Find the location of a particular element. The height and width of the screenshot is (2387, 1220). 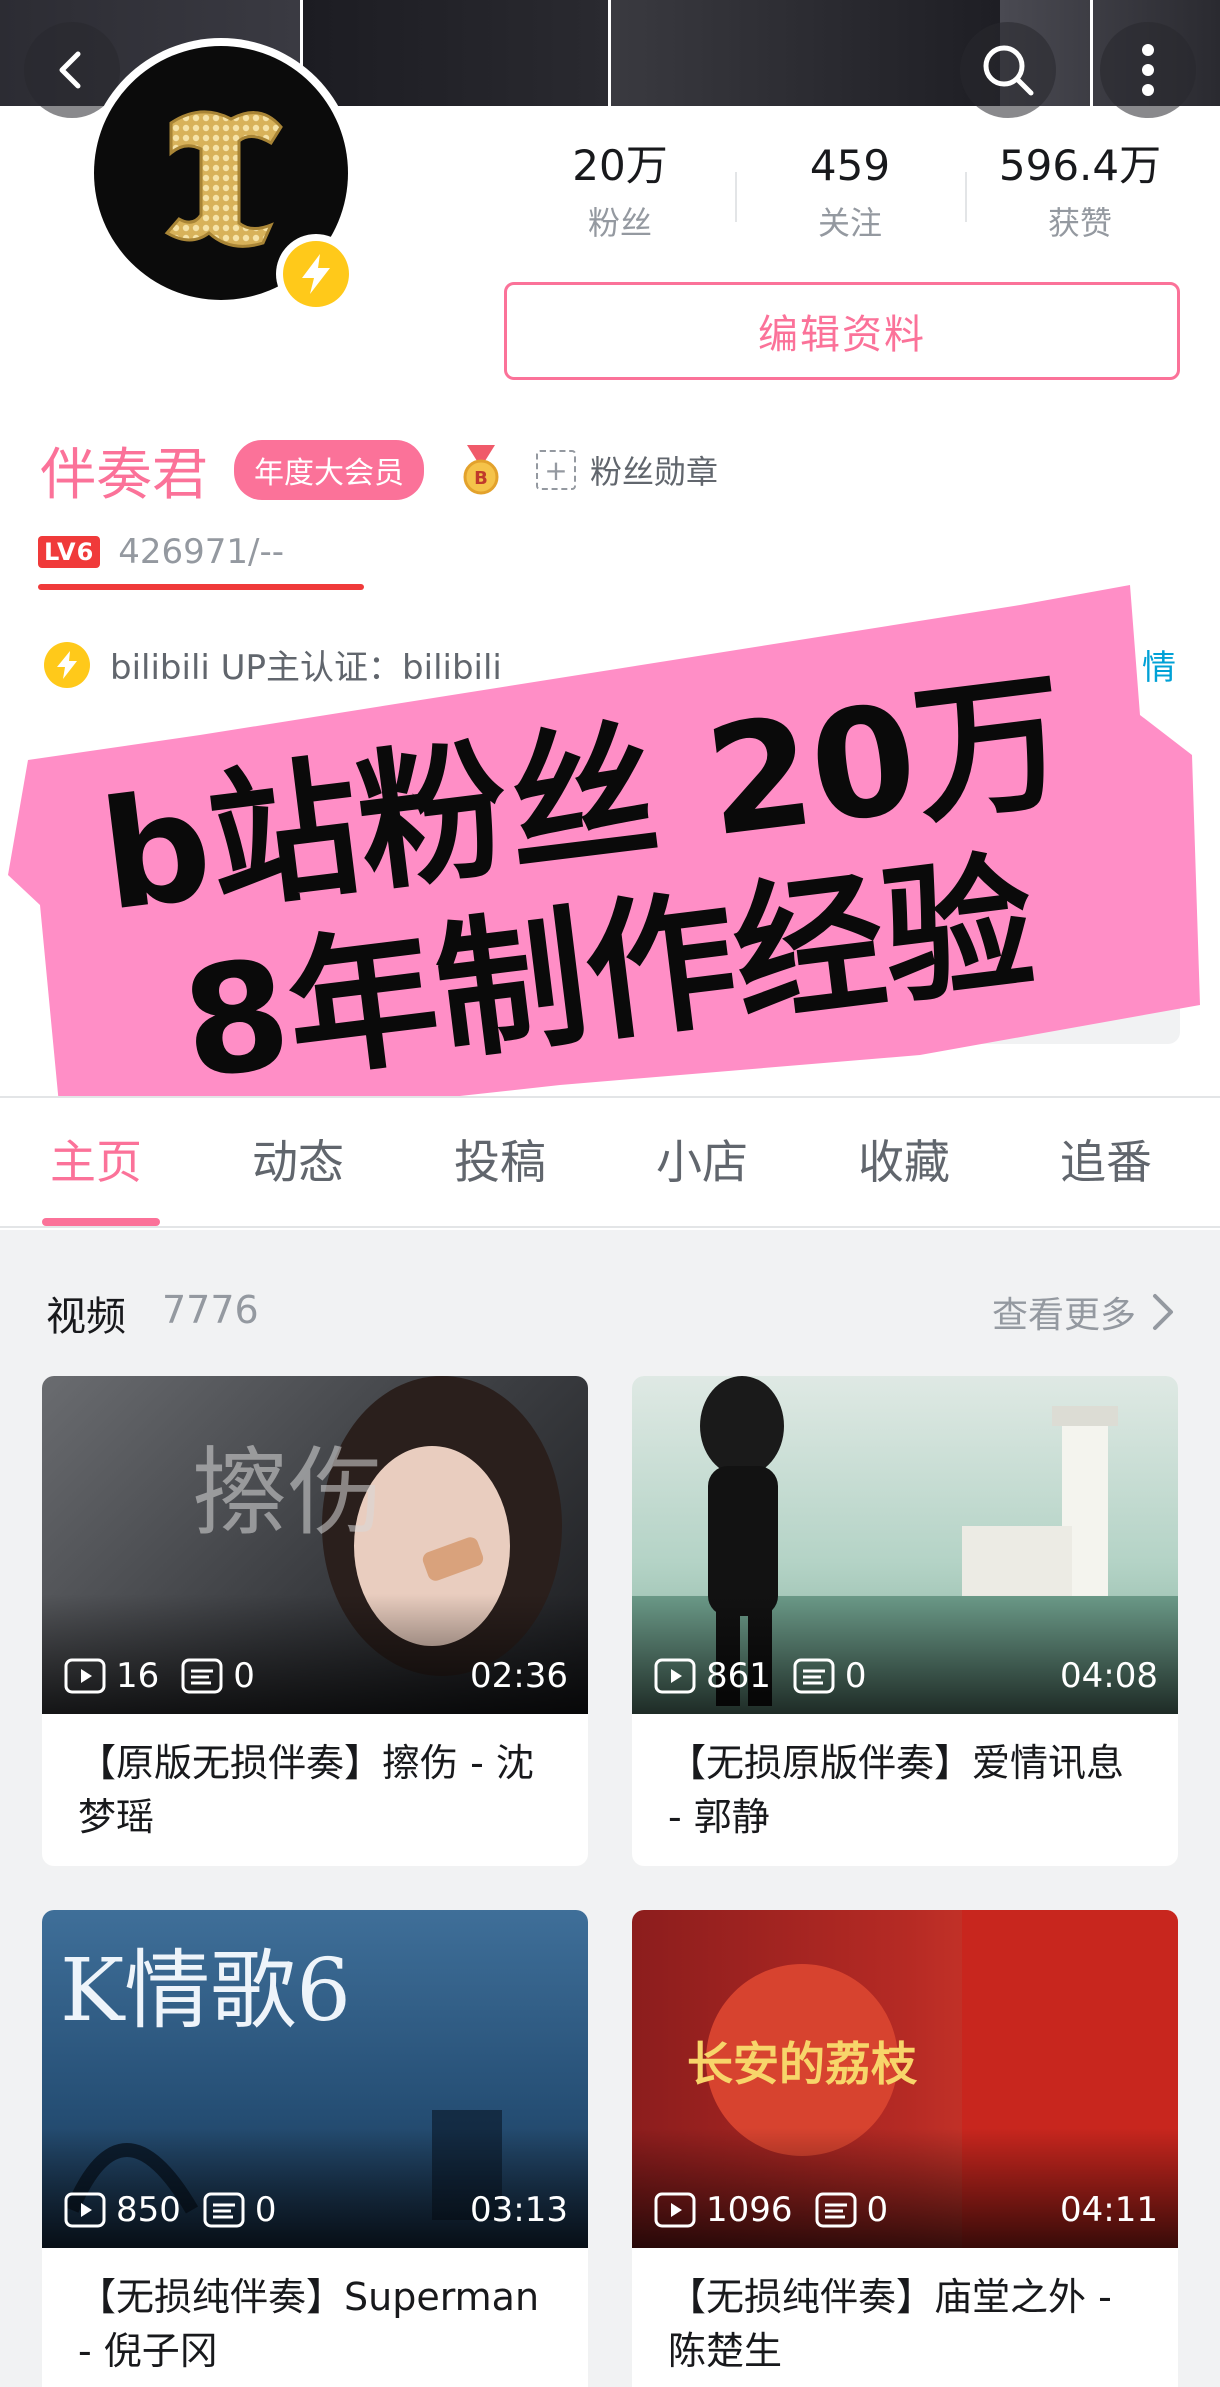

edit-profile-button: 编辑资料 is located at coordinates (842, 331).